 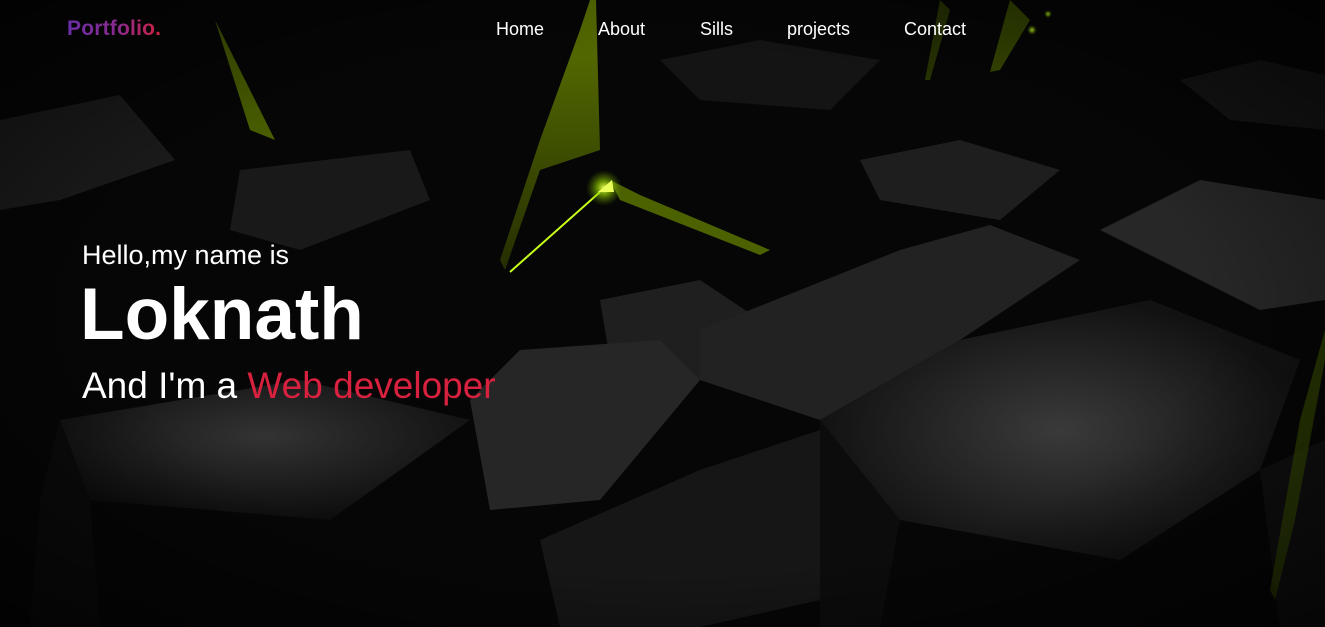 I want to click on hero-tagline: And I'm a Web developer, so click(x=289, y=386).